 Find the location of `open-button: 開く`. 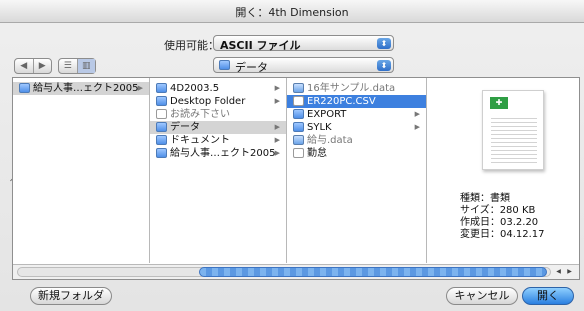

open-button: 開く is located at coordinates (548, 296).